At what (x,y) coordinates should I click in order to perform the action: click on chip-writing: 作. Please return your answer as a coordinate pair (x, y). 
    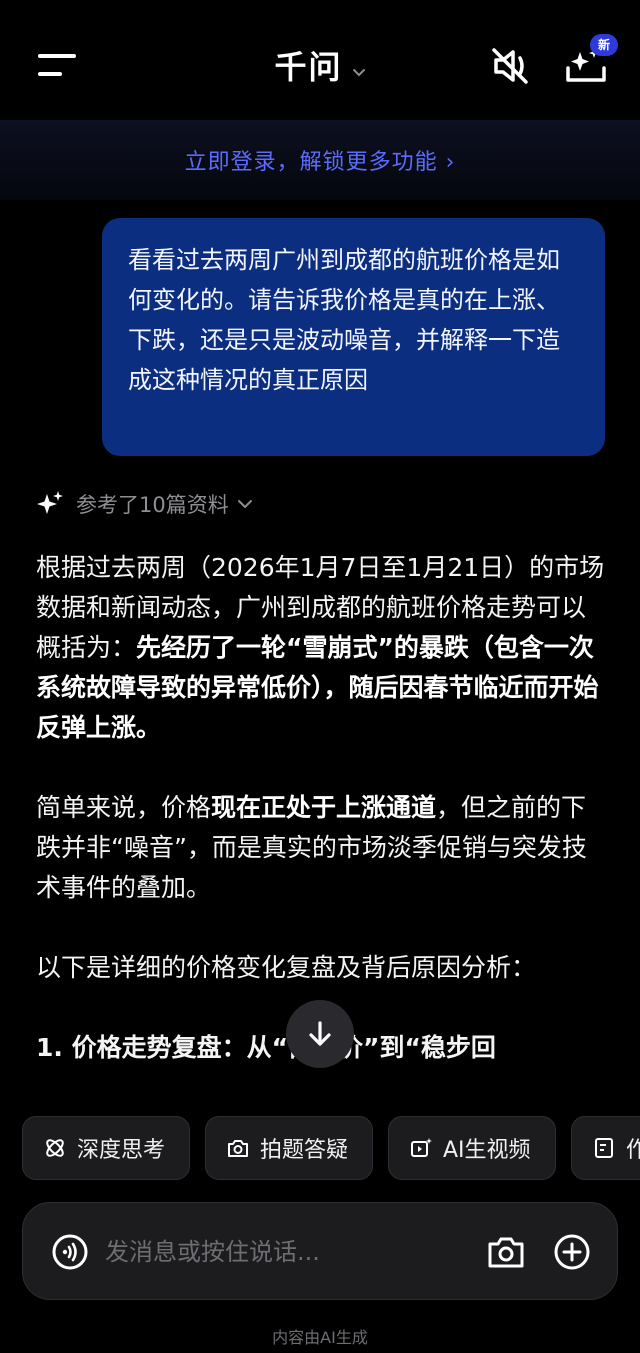
    Looking at the image, I should click on (605, 1148).